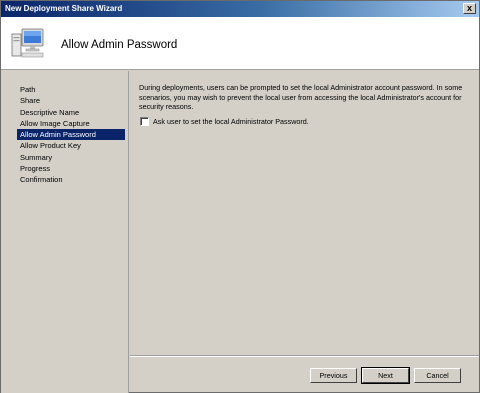 The width and height of the screenshot is (480, 393). What do you see at coordinates (240, 43) in the screenshot?
I see `wizard-header: Allow Admin Password` at bounding box center [240, 43].